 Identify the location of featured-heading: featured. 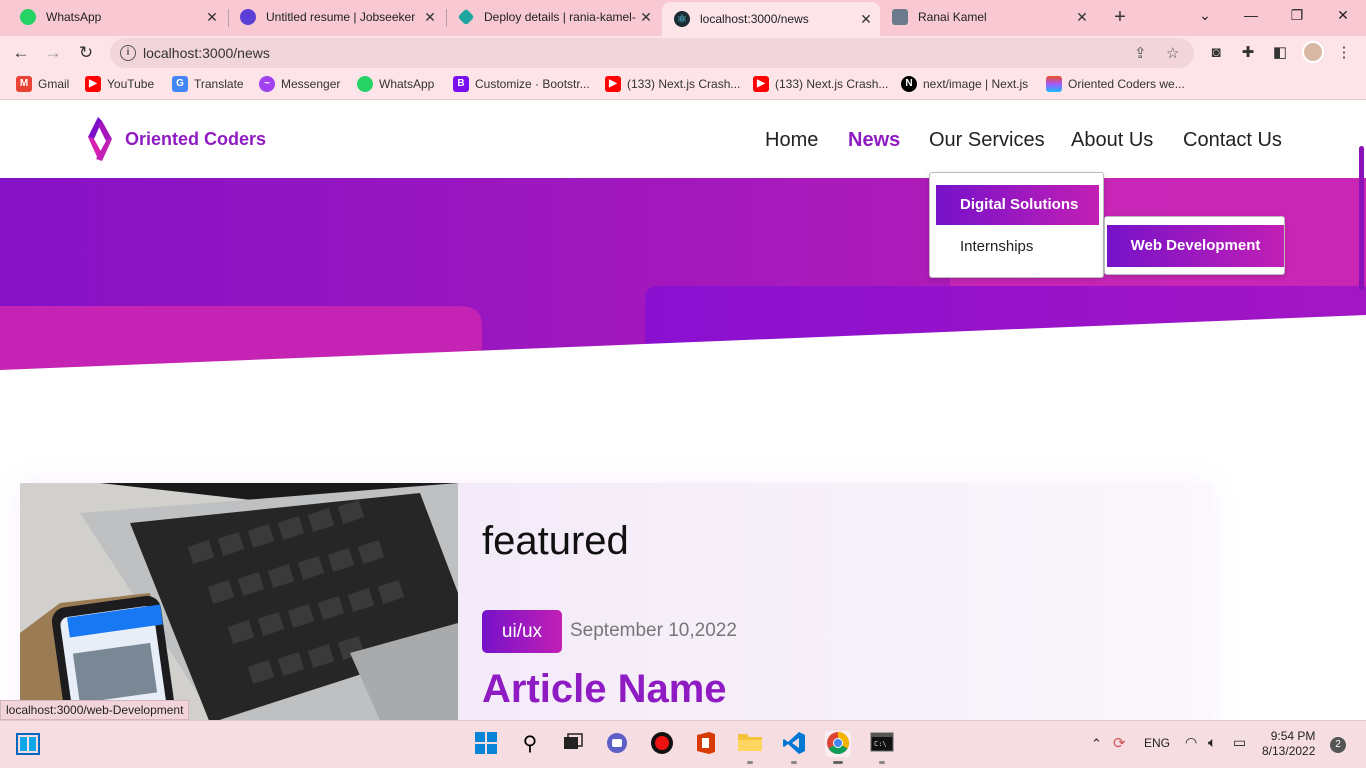
(555, 541).